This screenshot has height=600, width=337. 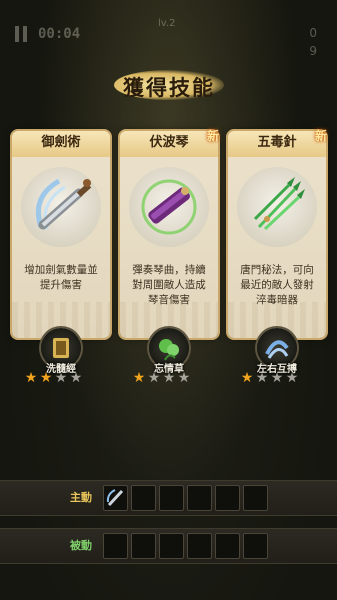 What do you see at coordinates (167, 23) in the screenshot?
I see `player-level: lv.2` at bounding box center [167, 23].